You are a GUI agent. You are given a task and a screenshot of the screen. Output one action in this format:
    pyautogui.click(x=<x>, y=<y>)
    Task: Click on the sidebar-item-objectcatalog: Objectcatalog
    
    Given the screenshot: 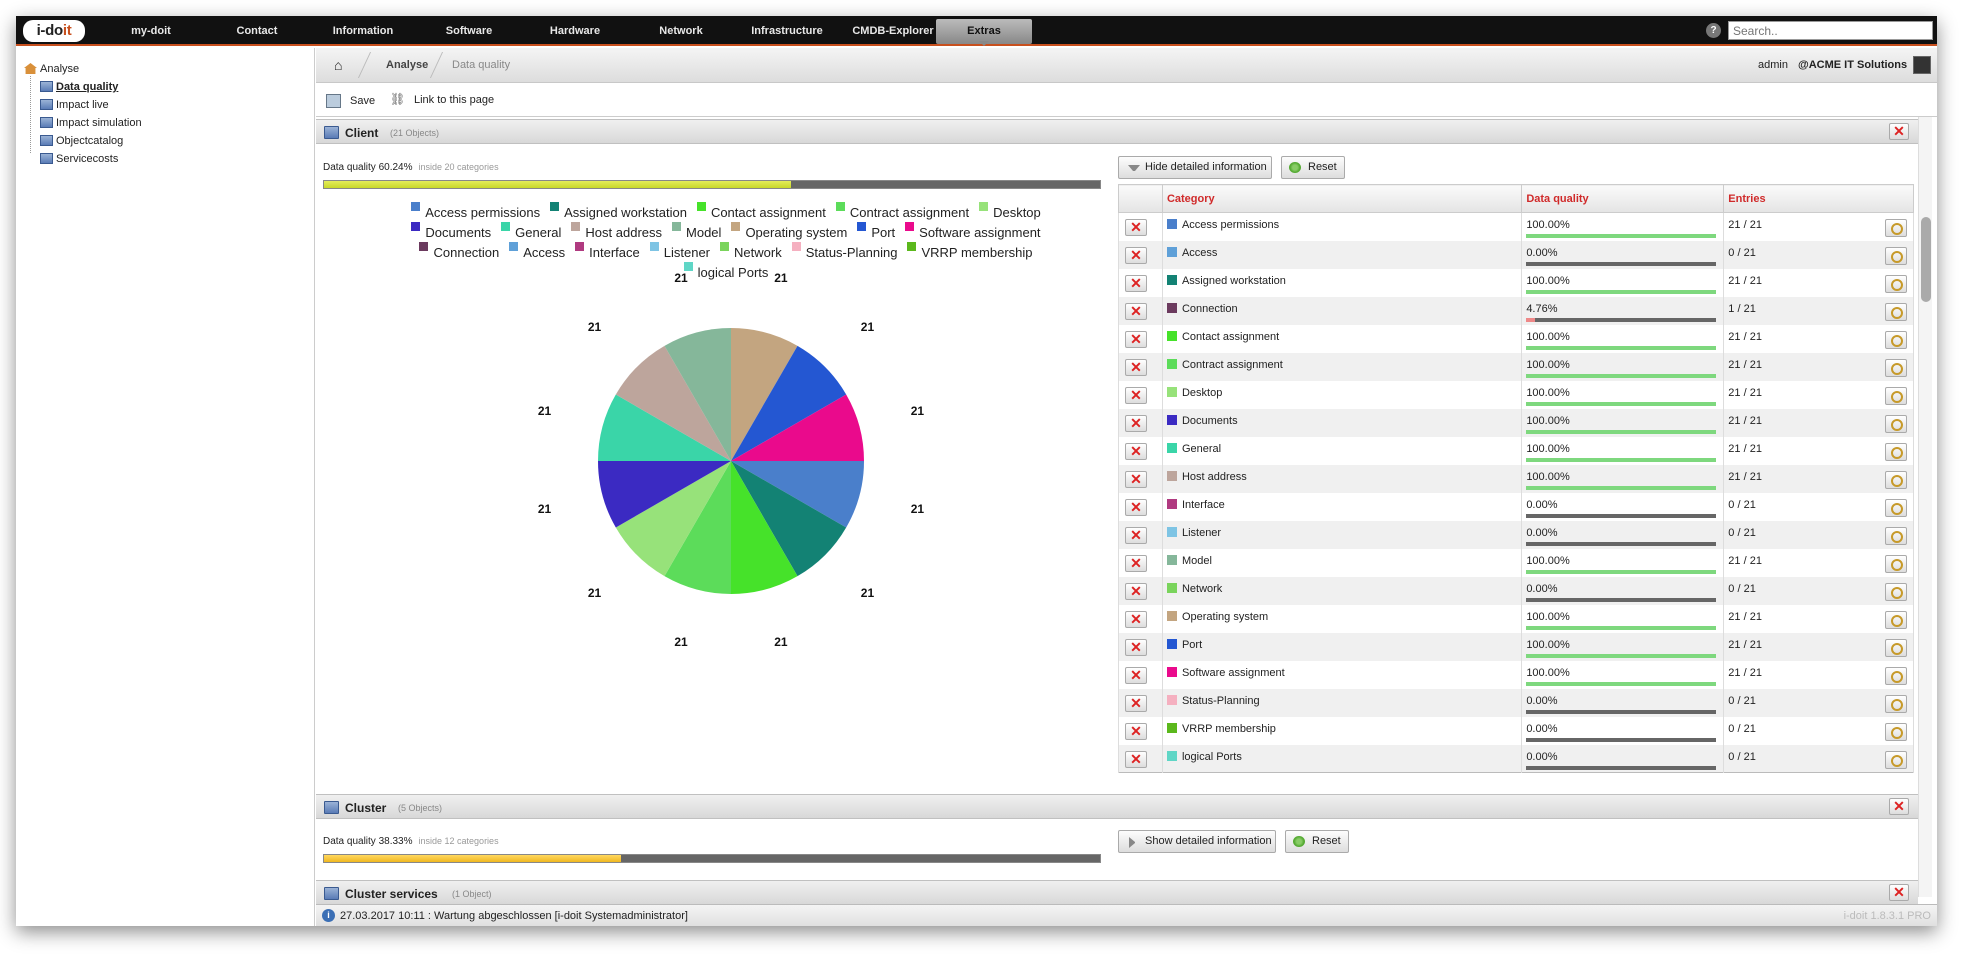 What is the action you would take?
    pyautogui.click(x=81, y=141)
    